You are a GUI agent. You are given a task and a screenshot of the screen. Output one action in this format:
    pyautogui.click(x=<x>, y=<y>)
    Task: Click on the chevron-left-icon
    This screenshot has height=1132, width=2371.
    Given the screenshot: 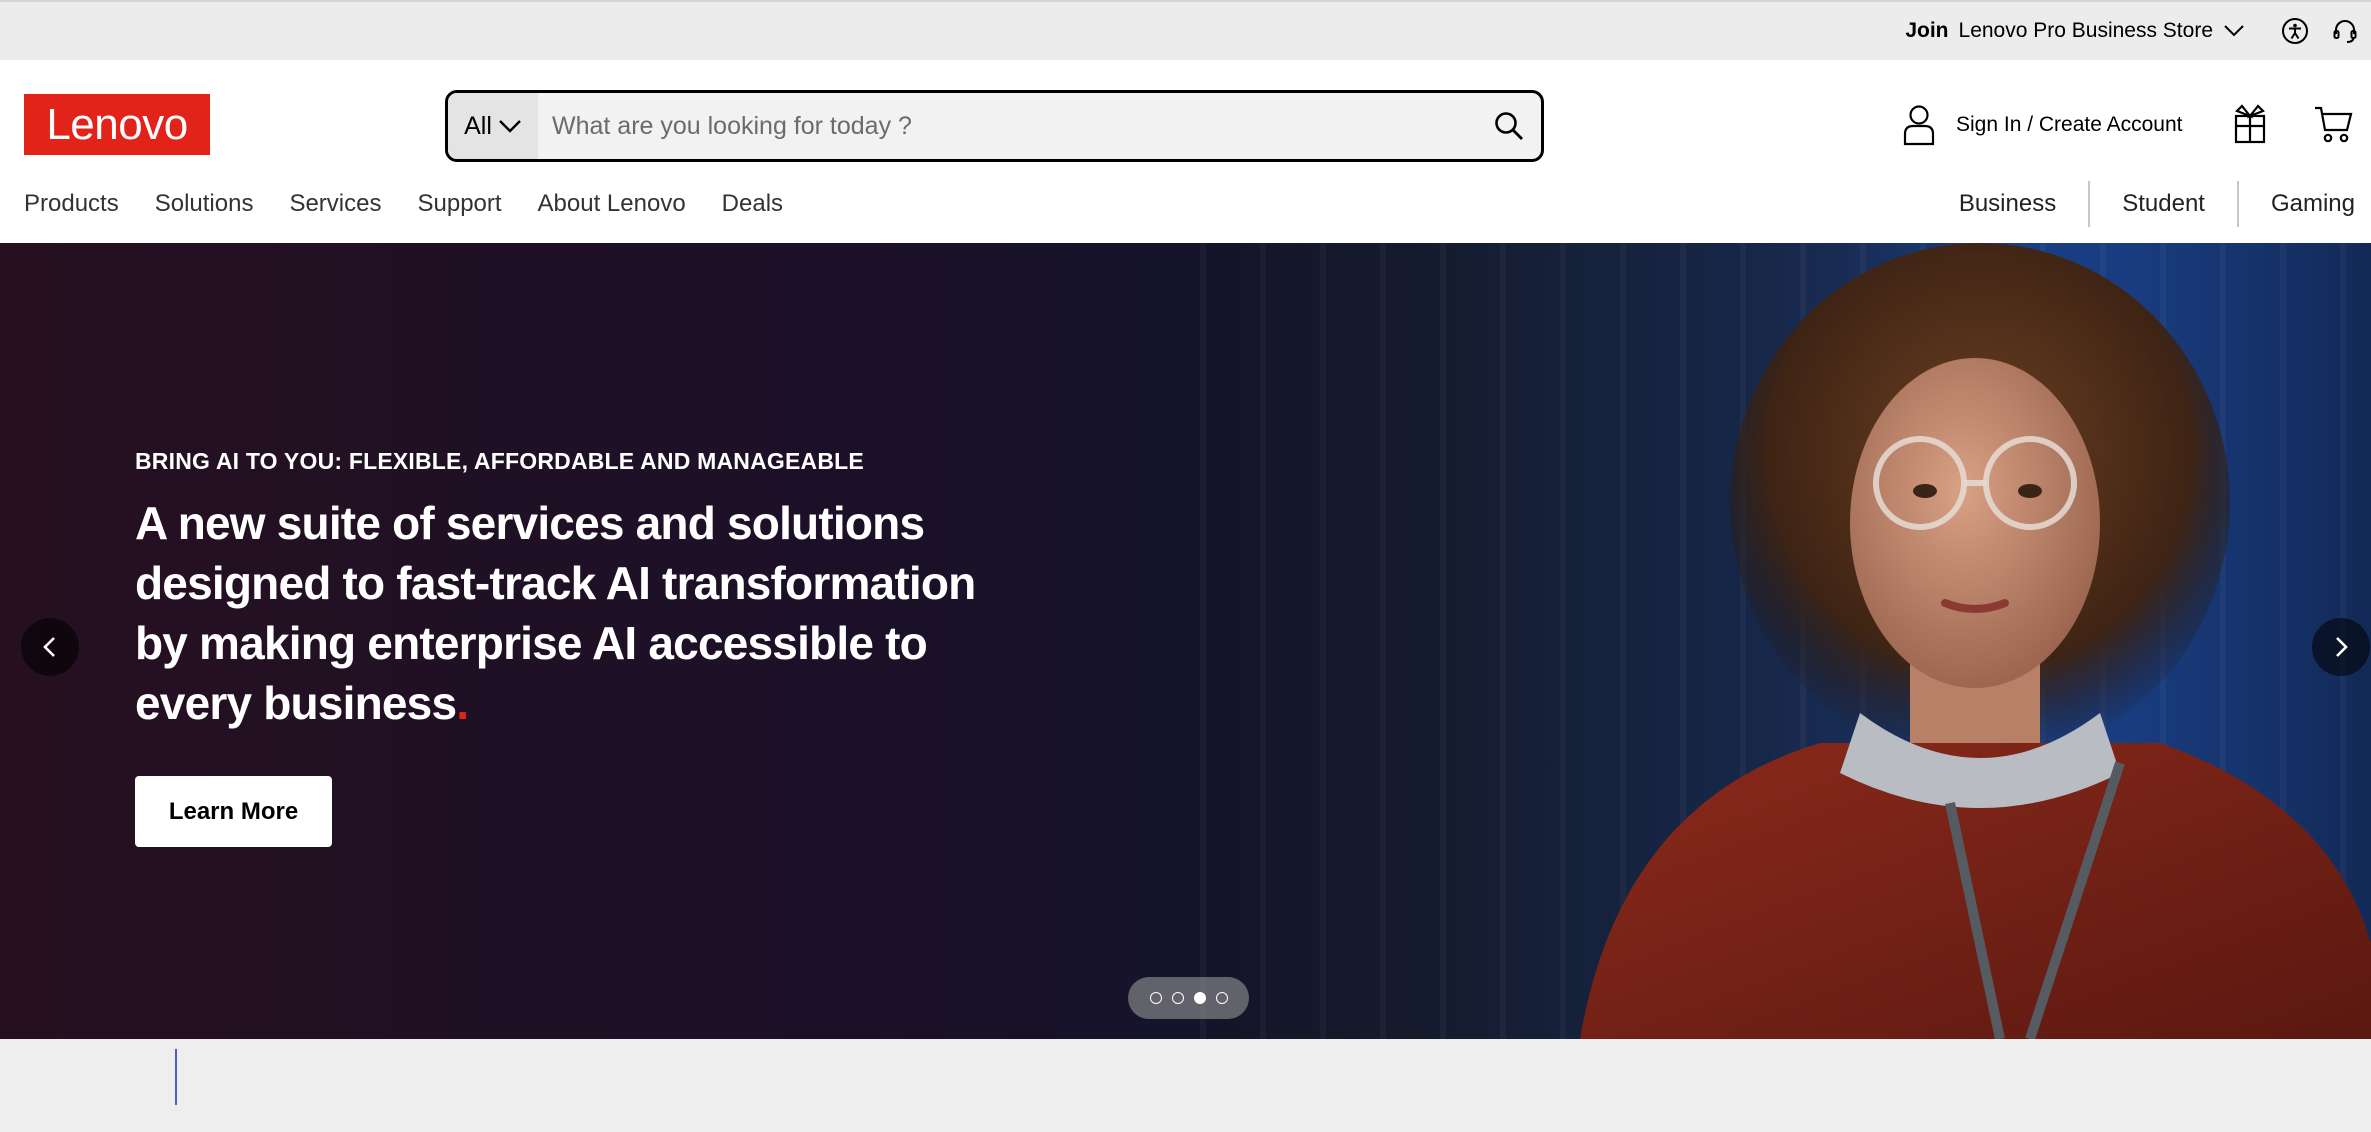 What is the action you would take?
    pyautogui.click(x=49, y=647)
    